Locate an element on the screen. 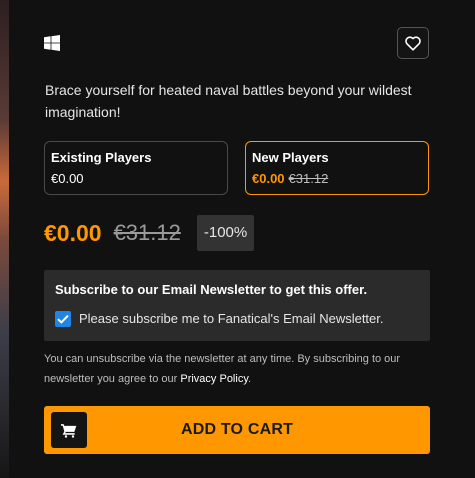  checkmark-icon is located at coordinates (63, 319).